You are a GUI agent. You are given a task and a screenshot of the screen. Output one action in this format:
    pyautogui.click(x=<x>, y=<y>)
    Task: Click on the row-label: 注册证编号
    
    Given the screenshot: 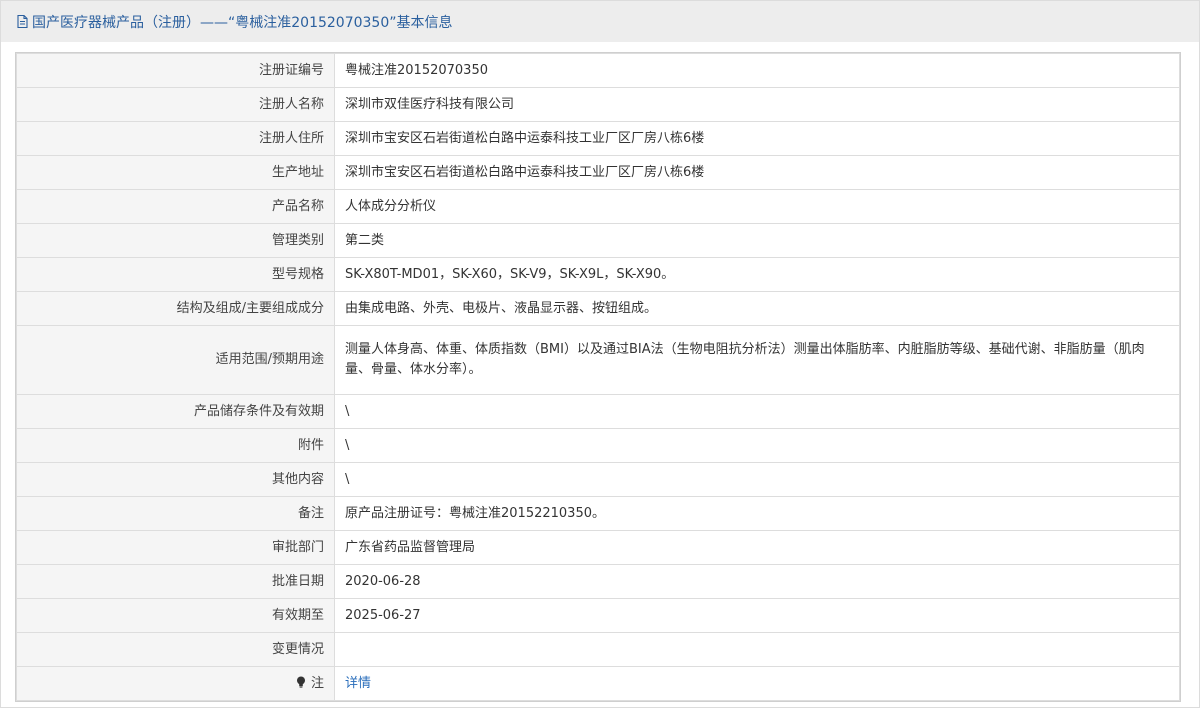 What is the action you would take?
    pyautogui.click(x=175, y=70)
    